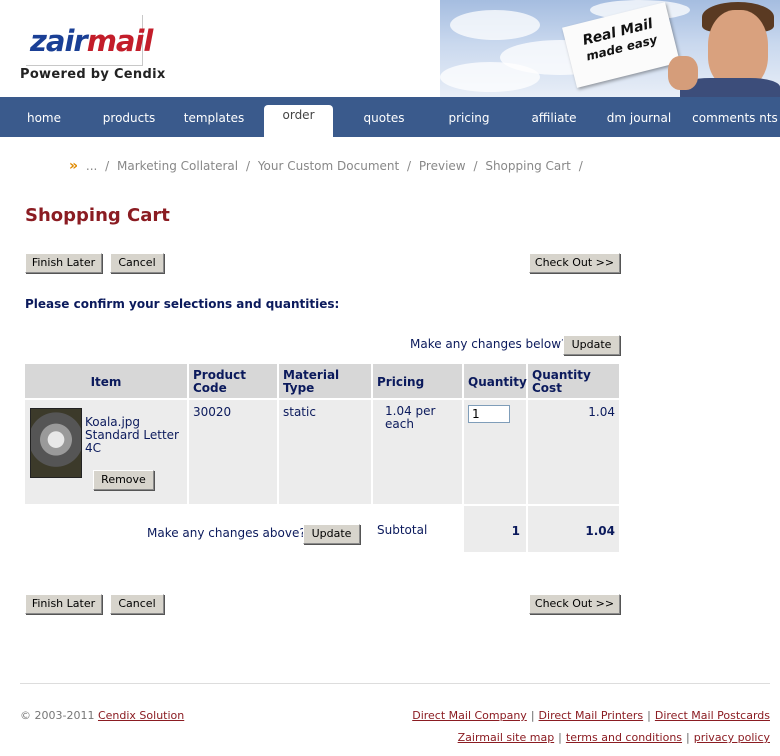 The width and height of the screenshot is (780, 756). Describe the element at coordinates (620, 39) in the screenshot. I see `banner-tagline: Real Mail made easy` at that location.